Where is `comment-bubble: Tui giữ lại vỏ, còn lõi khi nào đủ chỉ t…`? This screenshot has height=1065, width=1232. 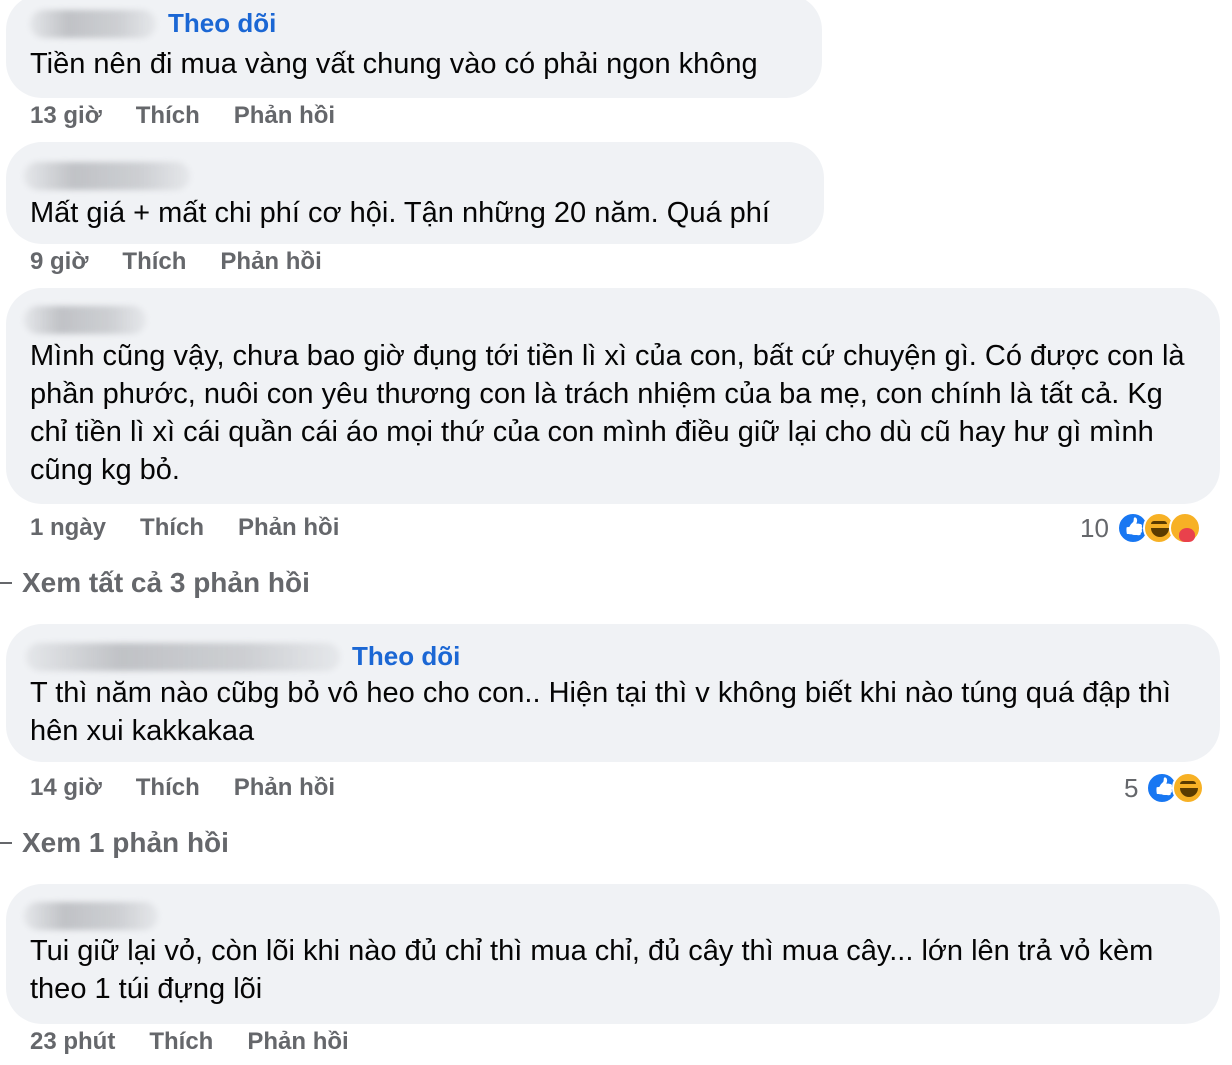
comment-bubble: Tui giữ lại vỏ, còn lõi khi nào đủ chỉ t… is located at coordinates (613, 954).